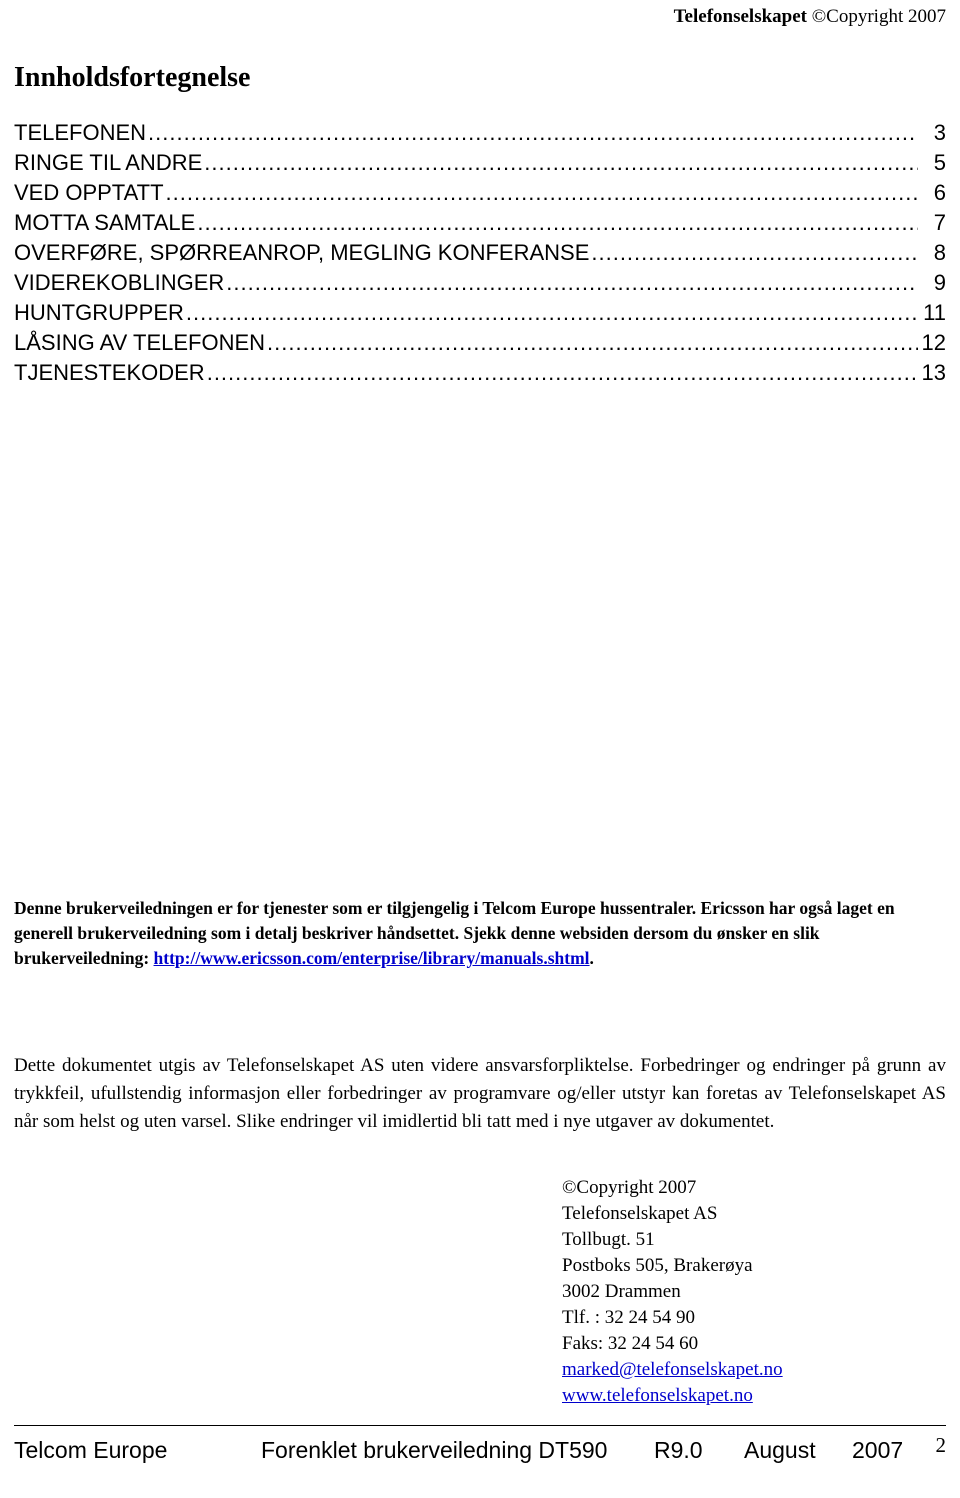  What do you see at coordinates (939, 132) in the screenshot?
I see `toc-entry-page: 3` at bounding box center [939, 132].